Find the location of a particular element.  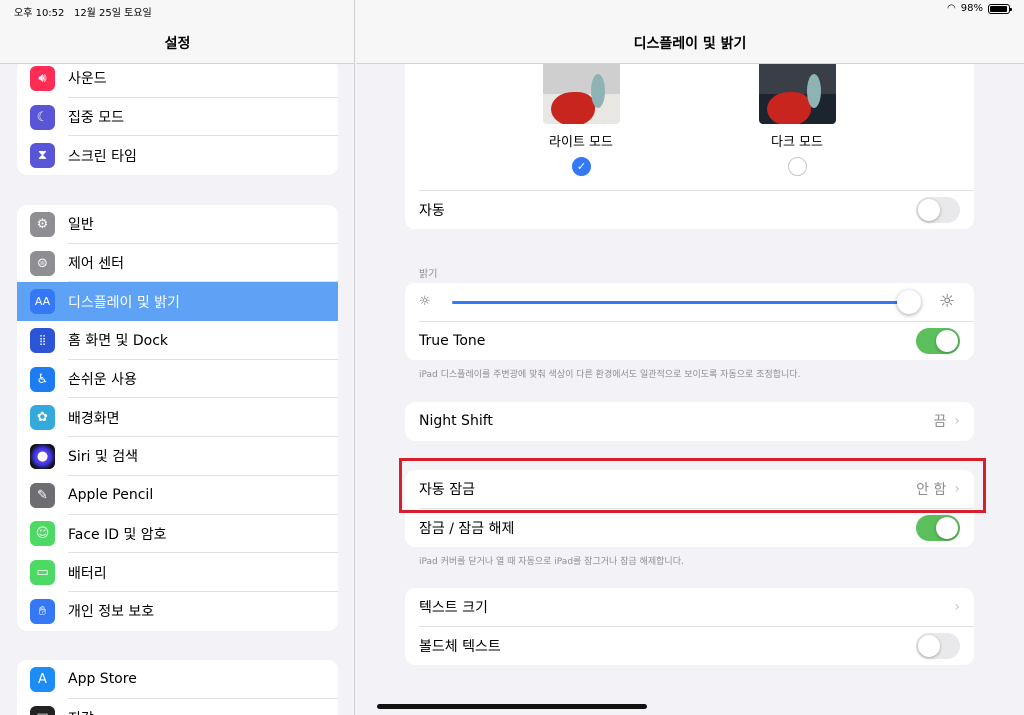

sidebar-item-label: 개인 정보 보호 is located at coordinates (111, 612).